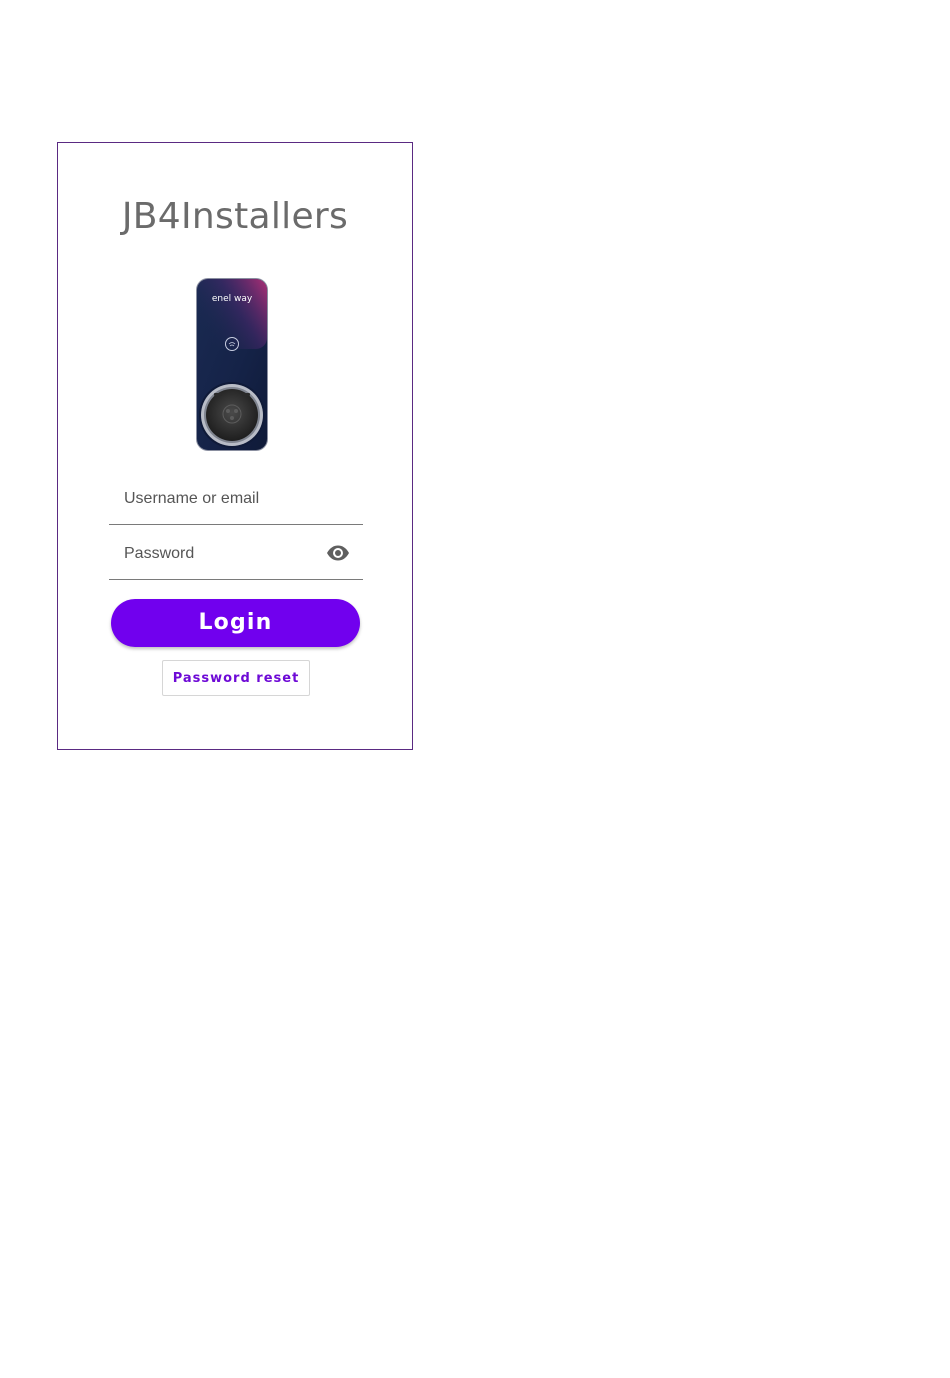  I want to click on username-field, so click(236, 502).